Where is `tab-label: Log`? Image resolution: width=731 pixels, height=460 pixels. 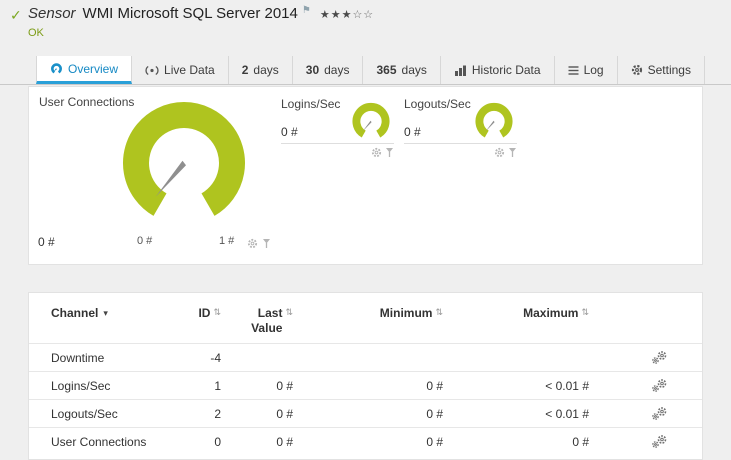
tab-label: Log is located at coordinates (593, 70).